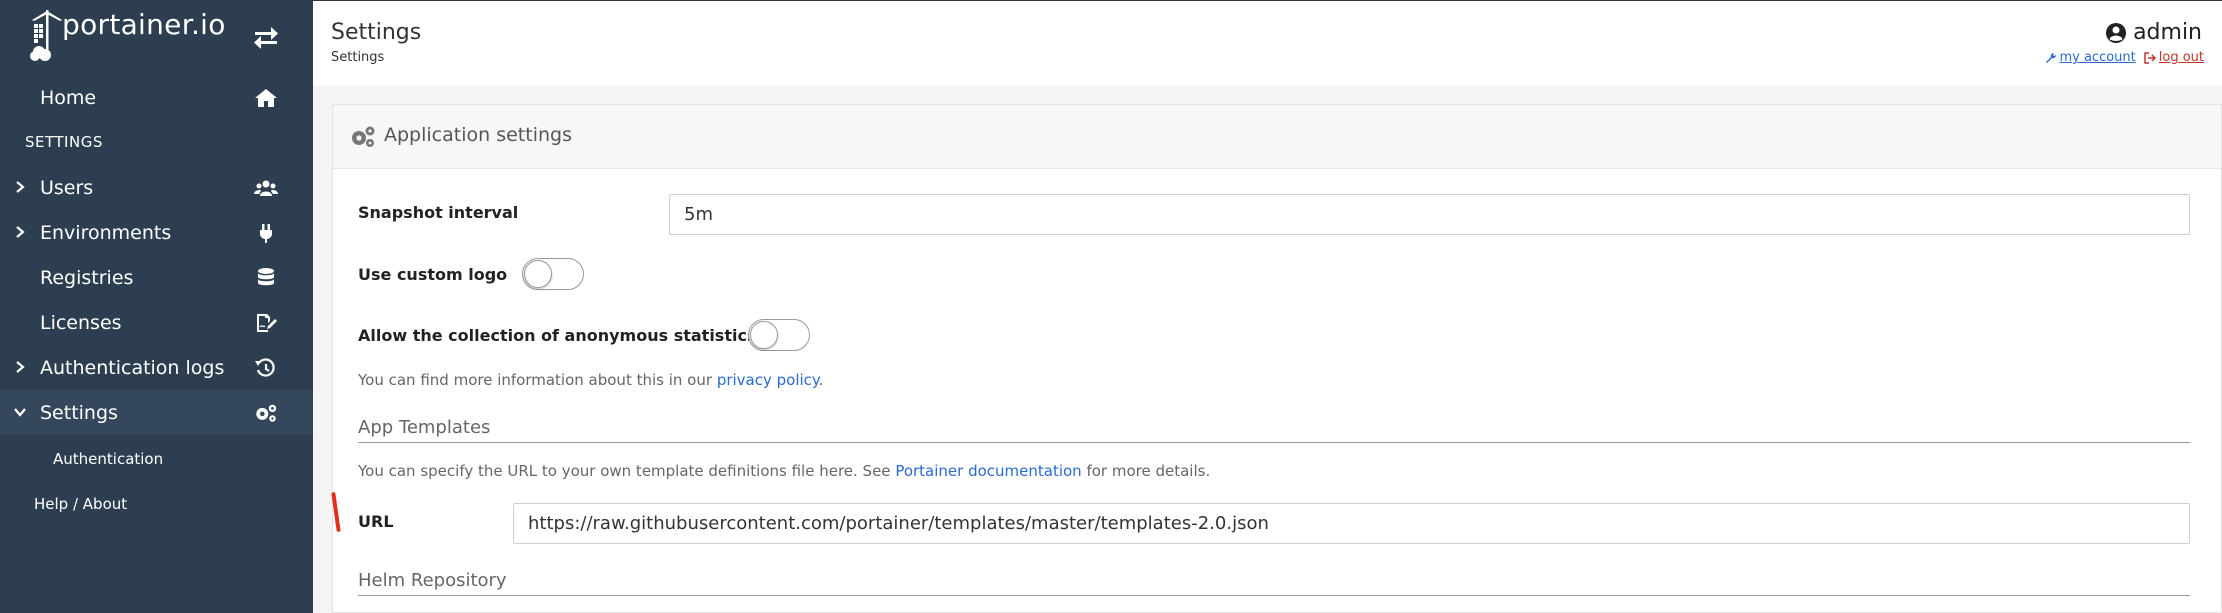 The height and width of the screenshot is (613, 2222). Describe the element at coordinates (87, 277) in the screenshot. I see `sidebar-item-label: Registries` at that location.